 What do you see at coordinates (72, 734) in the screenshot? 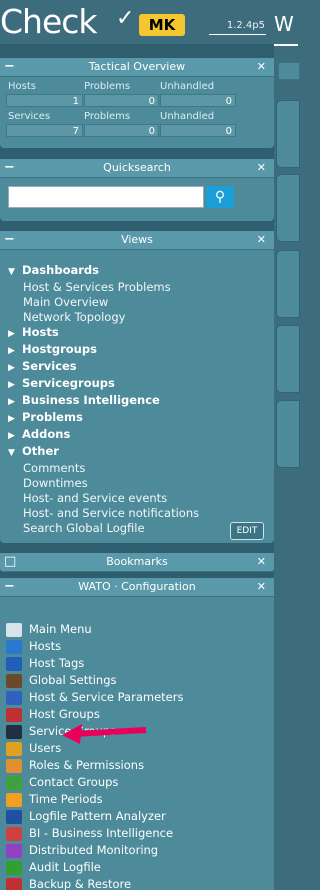
I see `arrow-head` at bounding box center [72, 734].